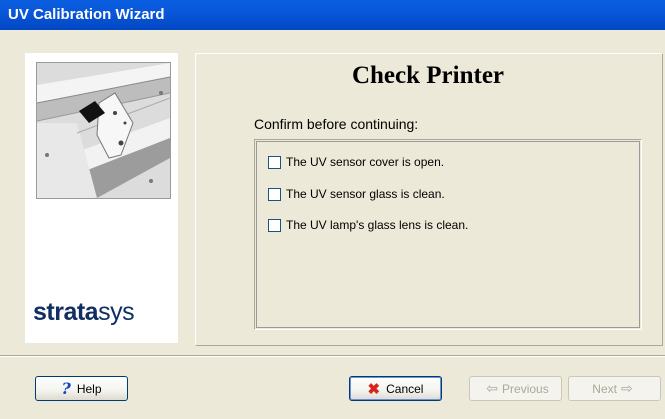 This screenshot has height=419, width=665. Describe the element at coordinates (86, 14) in the screenshot. I see `window-title: UV Calibration Wizard` at that location.